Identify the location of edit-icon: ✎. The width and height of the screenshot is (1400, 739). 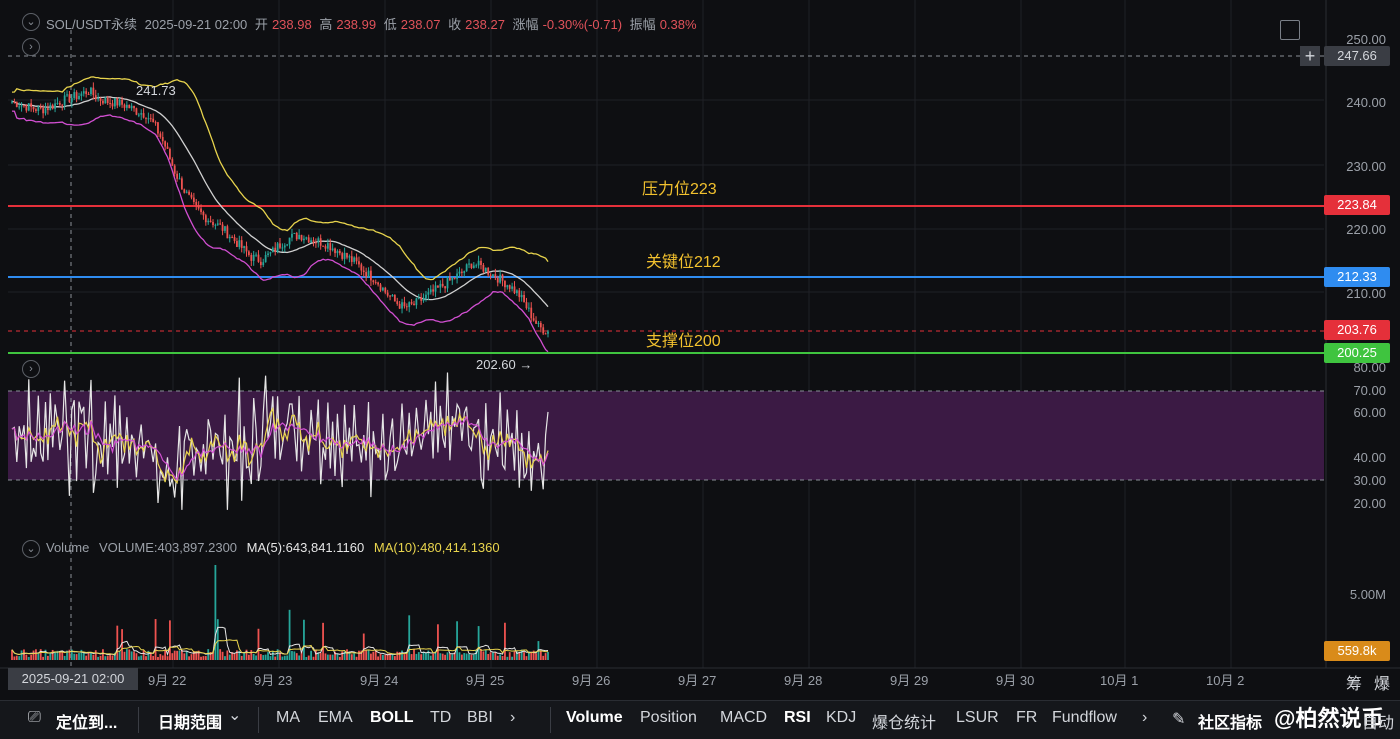
(1178, 719).